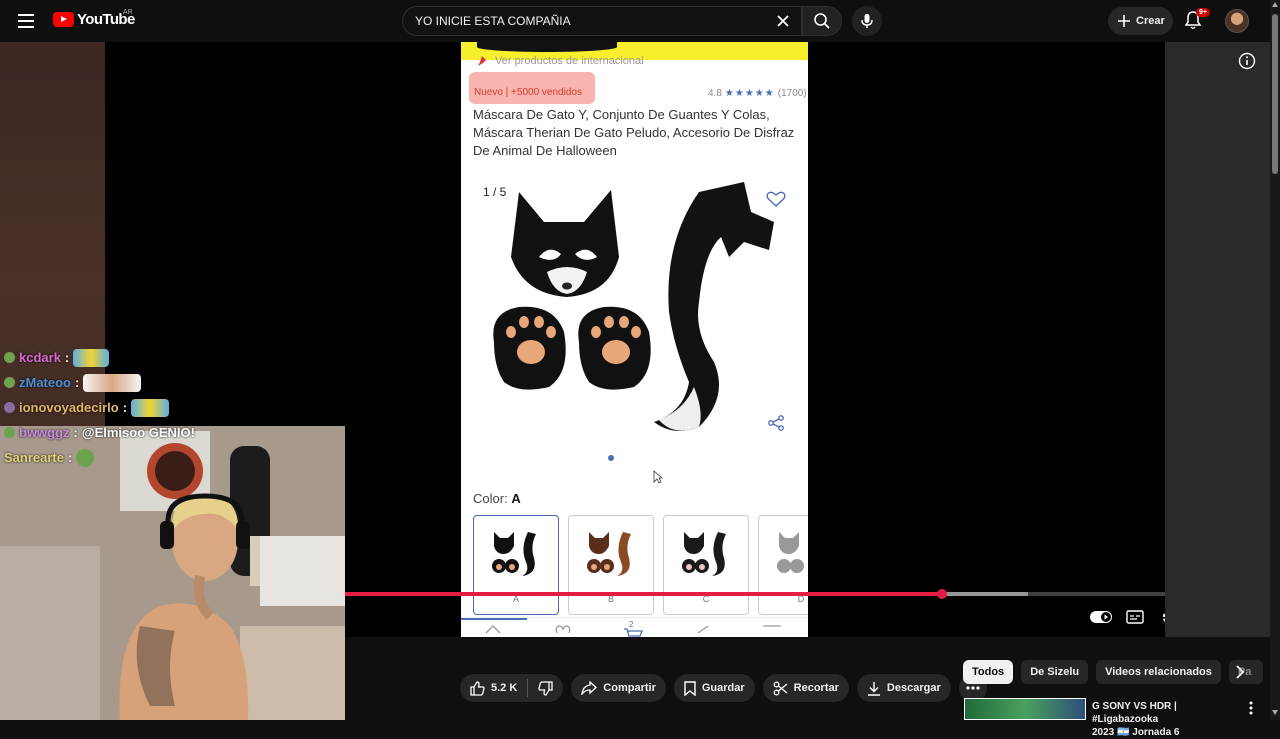  I want to click on save-label: Guardar, so click(723, 688).